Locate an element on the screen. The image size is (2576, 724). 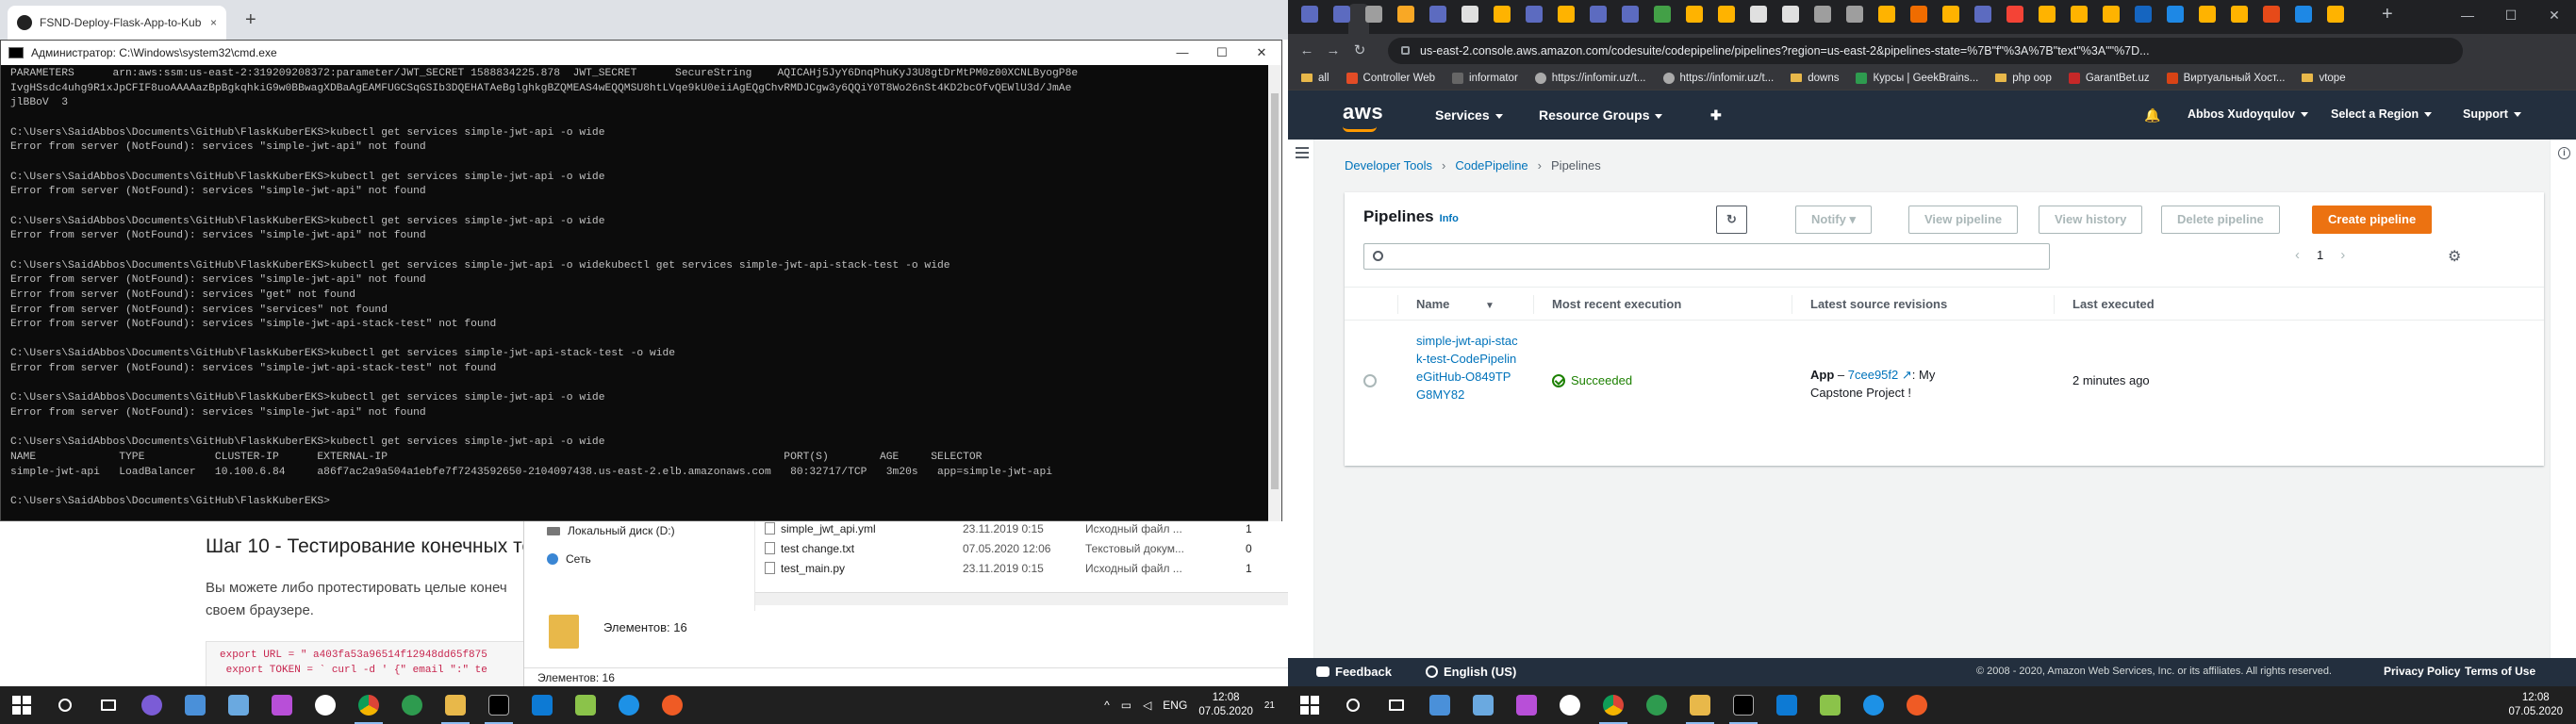
side-nav-toggle is located at coordinates (1301, 399).